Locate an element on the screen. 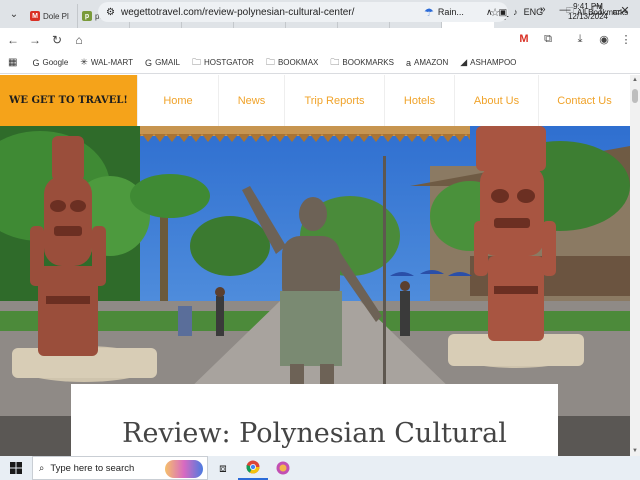 This screenshot has height=480, width=640. scroll-up-icon: ▲ is located at coordinates (635, 80).